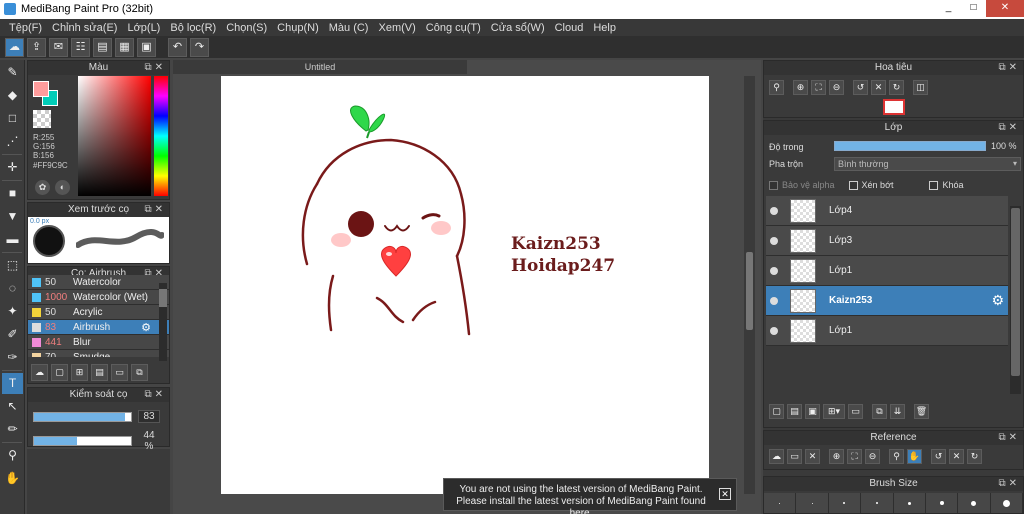 This screenshot has width=1024, height=514. What do you see at coordinates (794, 456) in the screenshot?
I see `ref-open-icon: ▭` at bounding box center [794, 456].